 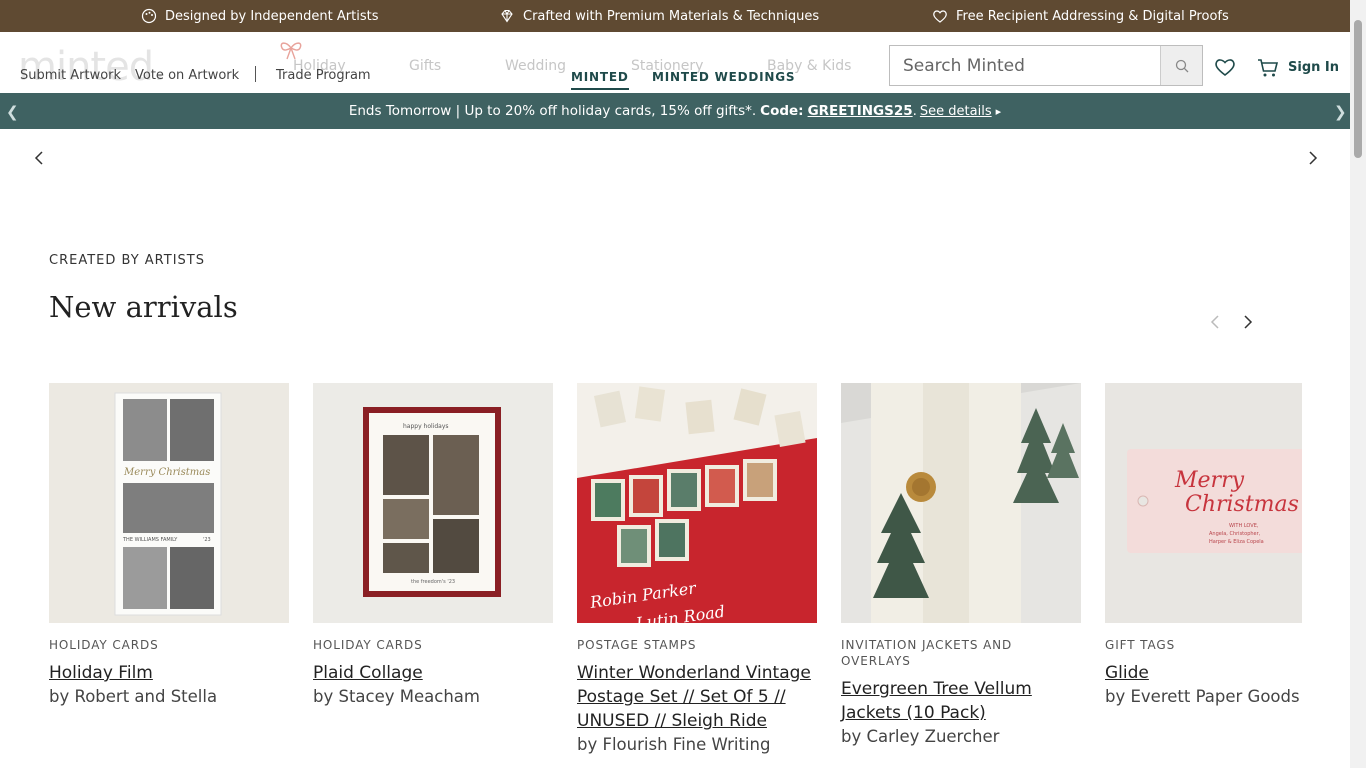 I want to click on hero-next-icon, so click(x=1313, y=158).